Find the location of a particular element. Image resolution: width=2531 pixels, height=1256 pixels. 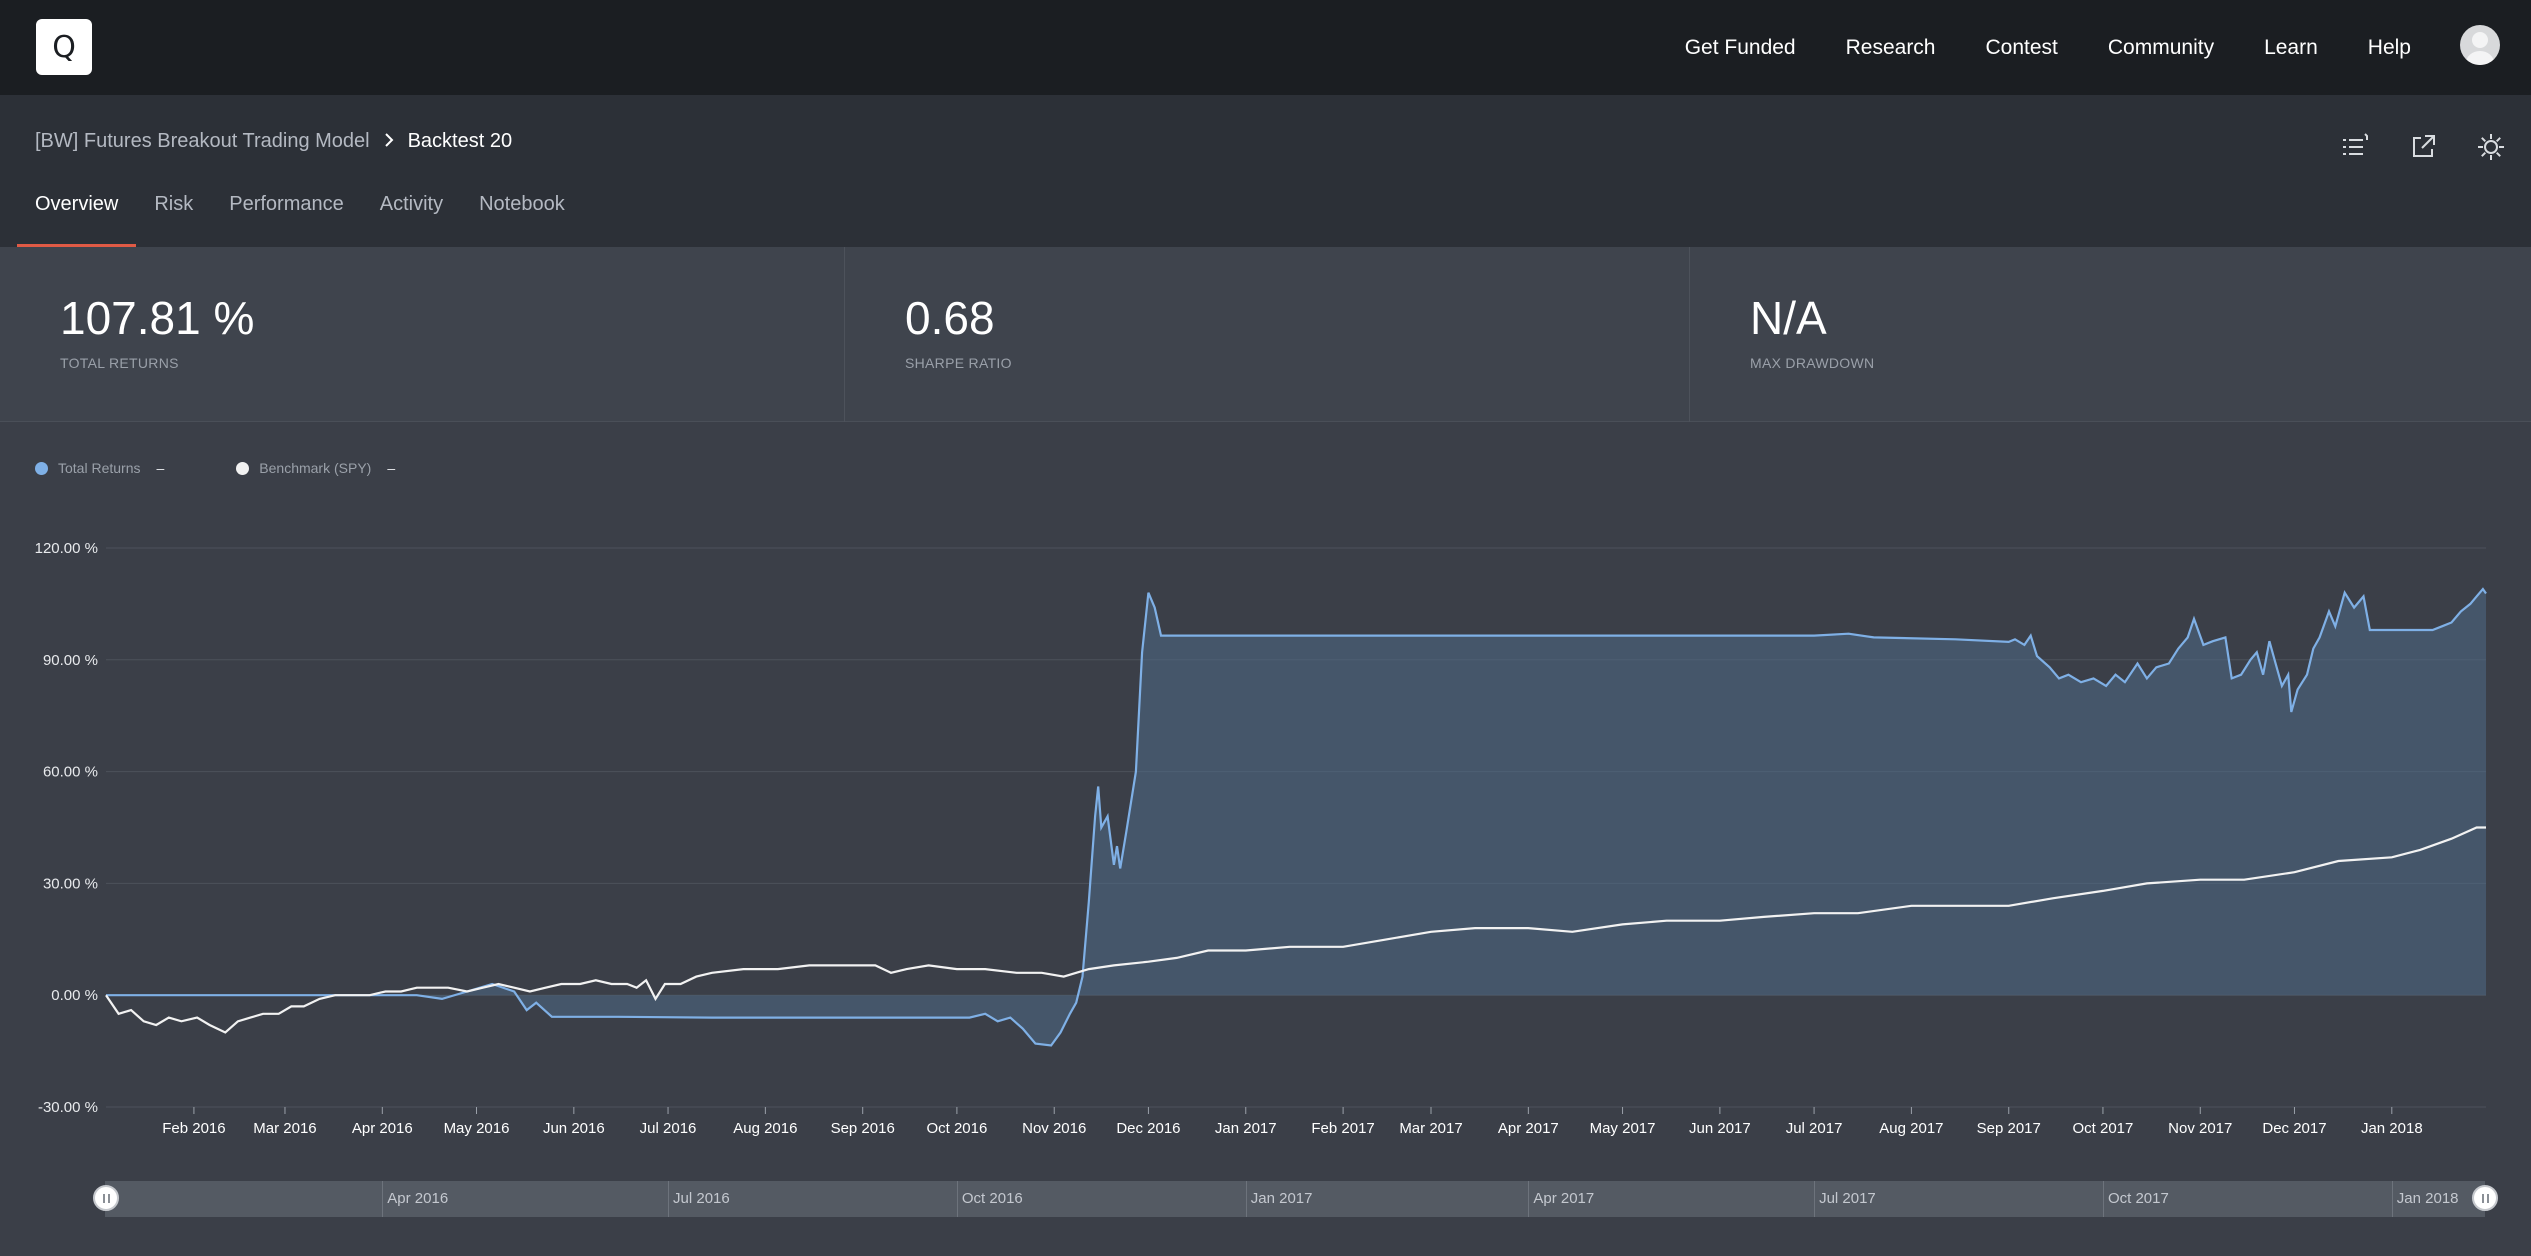

scrubber-tick-label: Apr 2017 is located at coordinates (1561, 1199).